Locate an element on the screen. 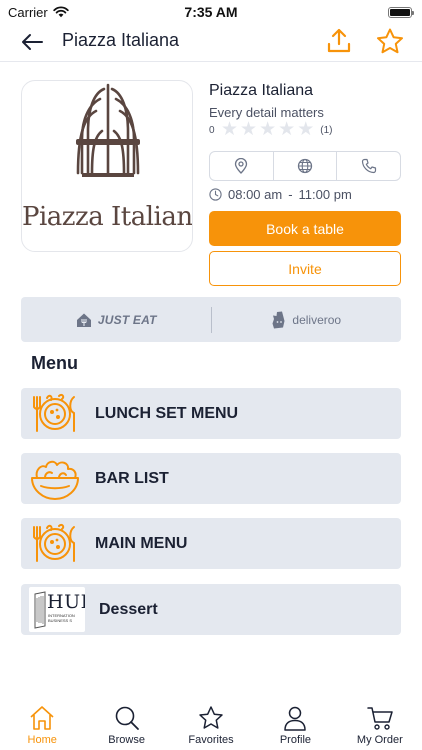  menu-item-label: Dessert is located at coordinates (128, 609).